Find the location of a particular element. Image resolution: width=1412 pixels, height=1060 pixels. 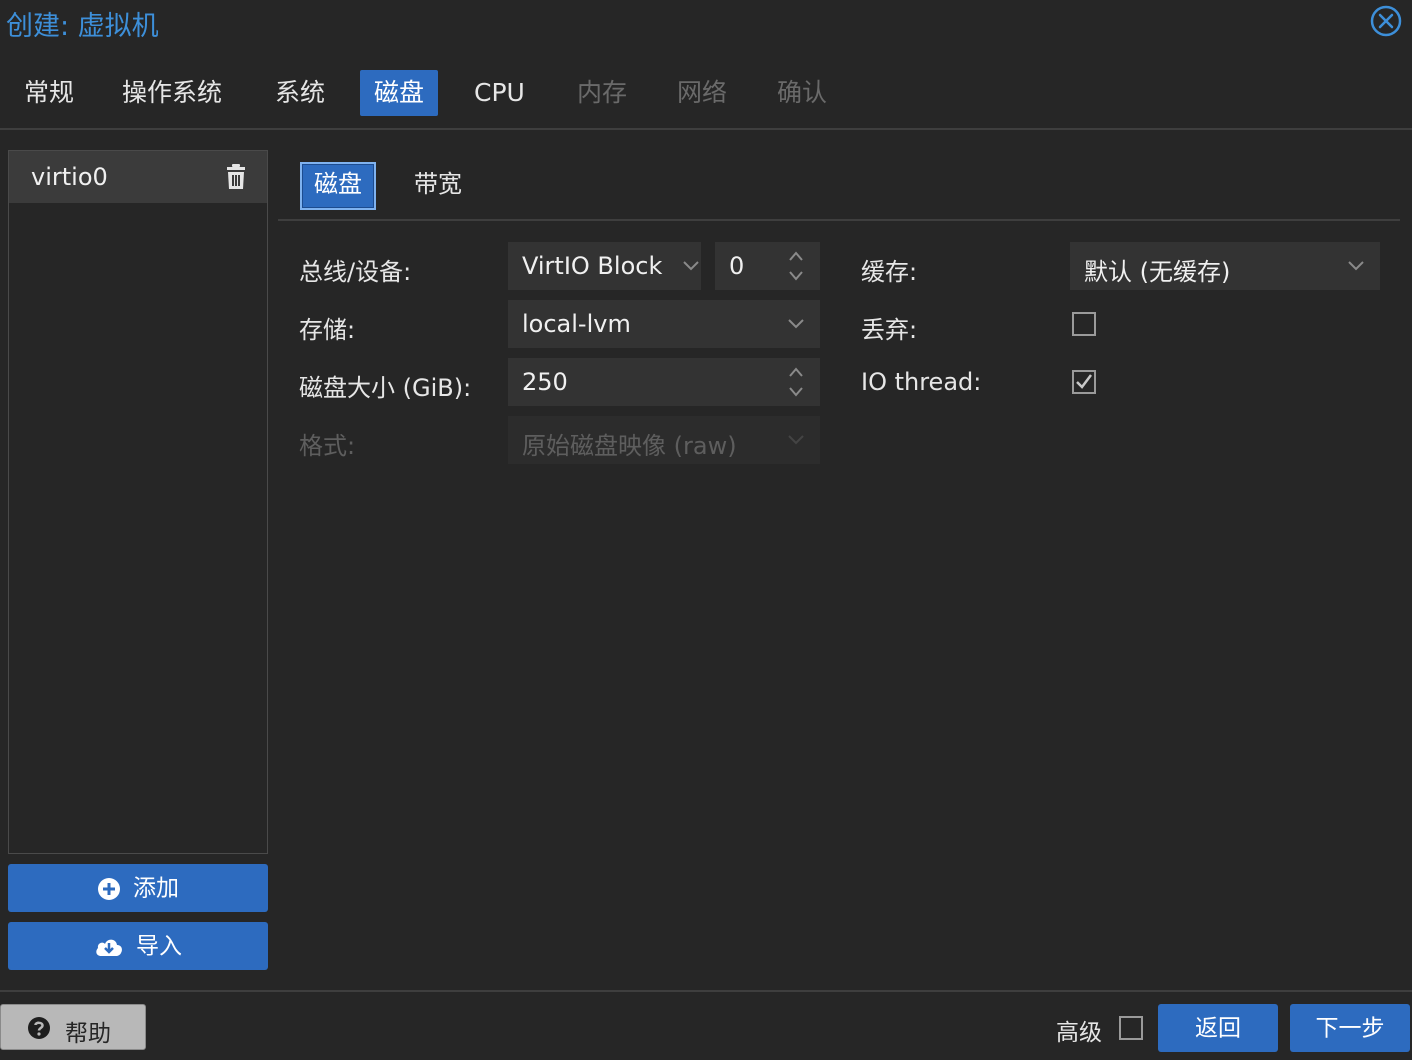

discard-checkbox is located at coordinates (1084, 324).